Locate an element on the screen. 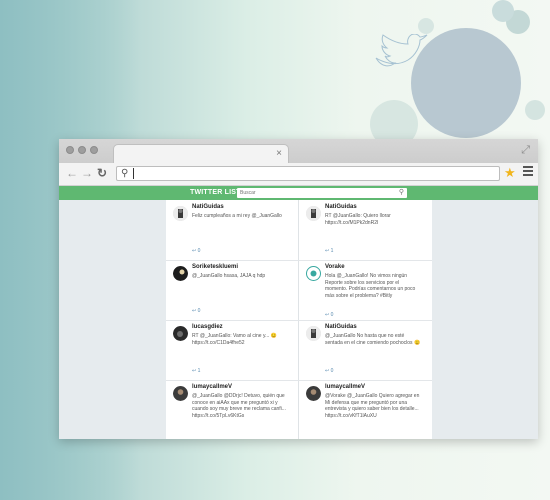 The width and height of the screenshot is (550, 500). twitter-bird-icon is located at coordinates (401, 50).